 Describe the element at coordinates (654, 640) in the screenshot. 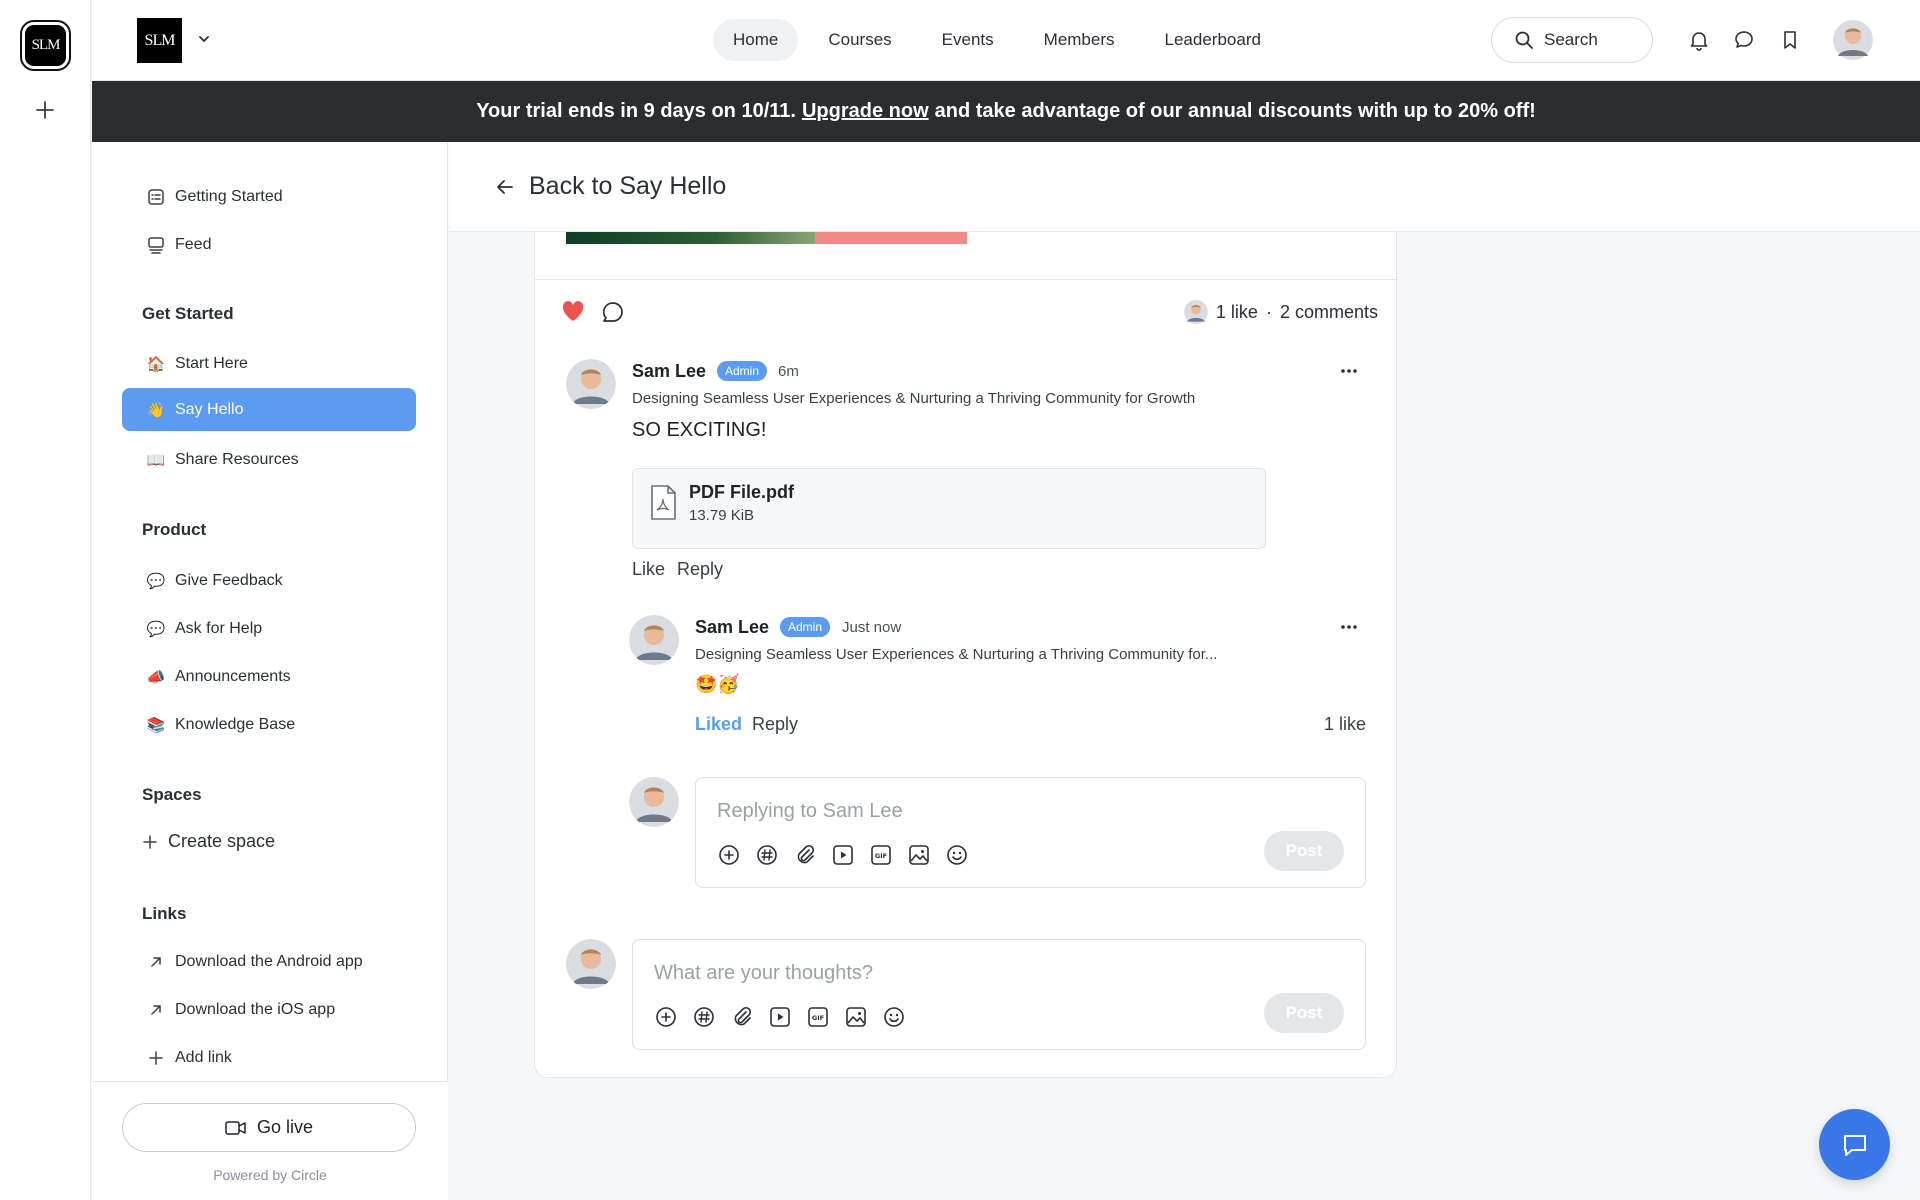

I see `reply-author-avatar` at that location.